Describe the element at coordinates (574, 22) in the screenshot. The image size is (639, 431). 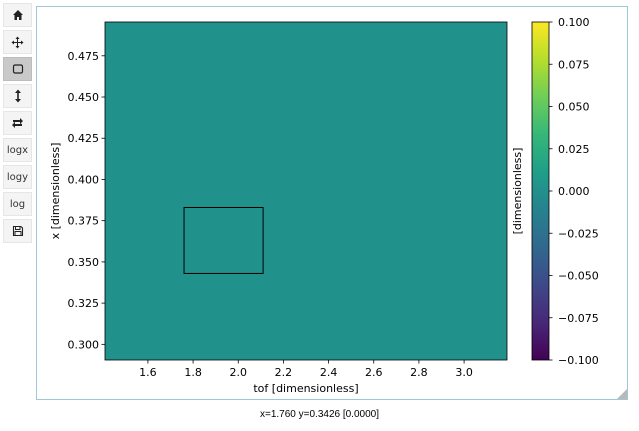
I see `colorbar-tick-label: 0.100` at that location.